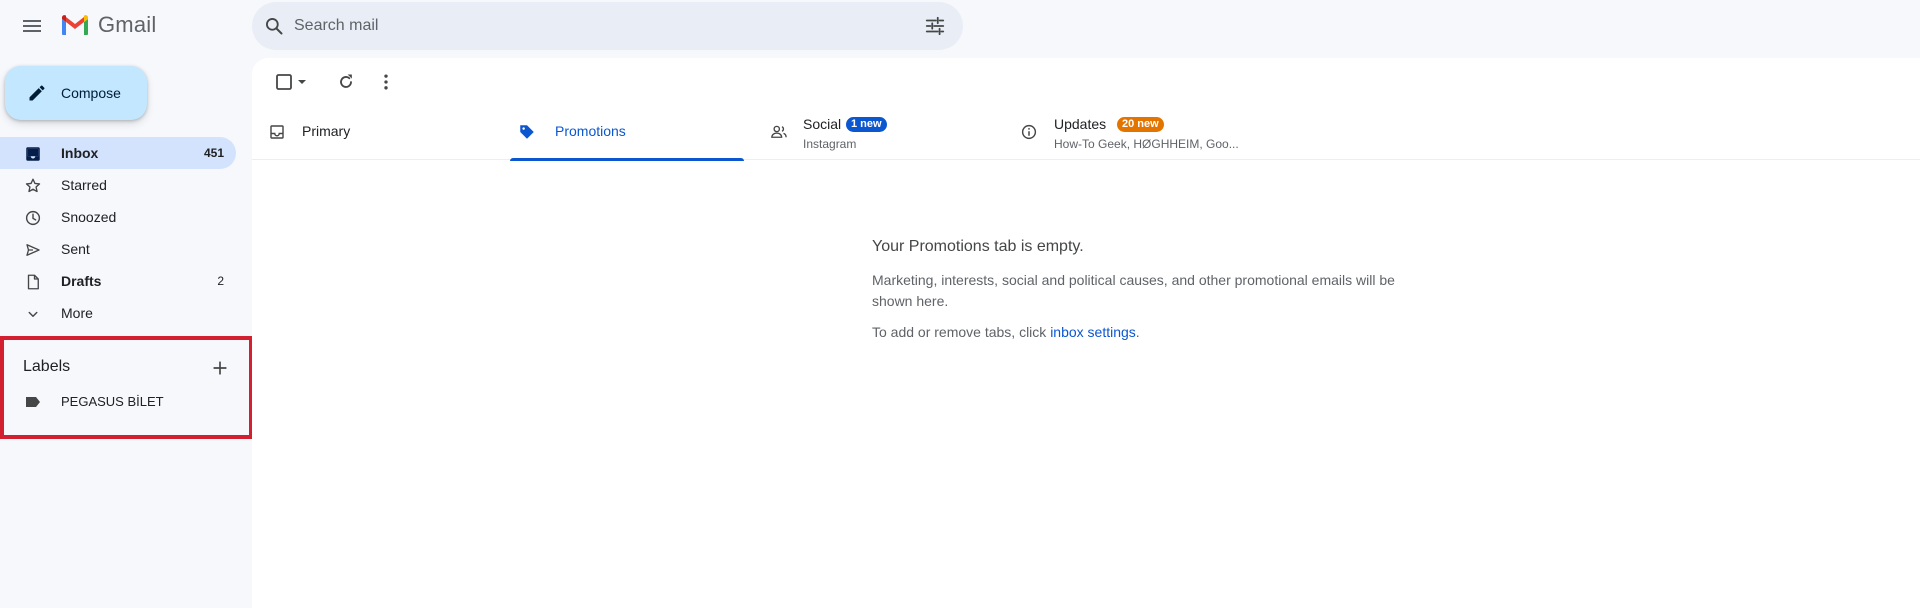 This screenshot has width=1920, height=608. What do you see at coordinates (346, 82) in the screenshot?
I see `refresh-icon` at bounding box center [346, 82].